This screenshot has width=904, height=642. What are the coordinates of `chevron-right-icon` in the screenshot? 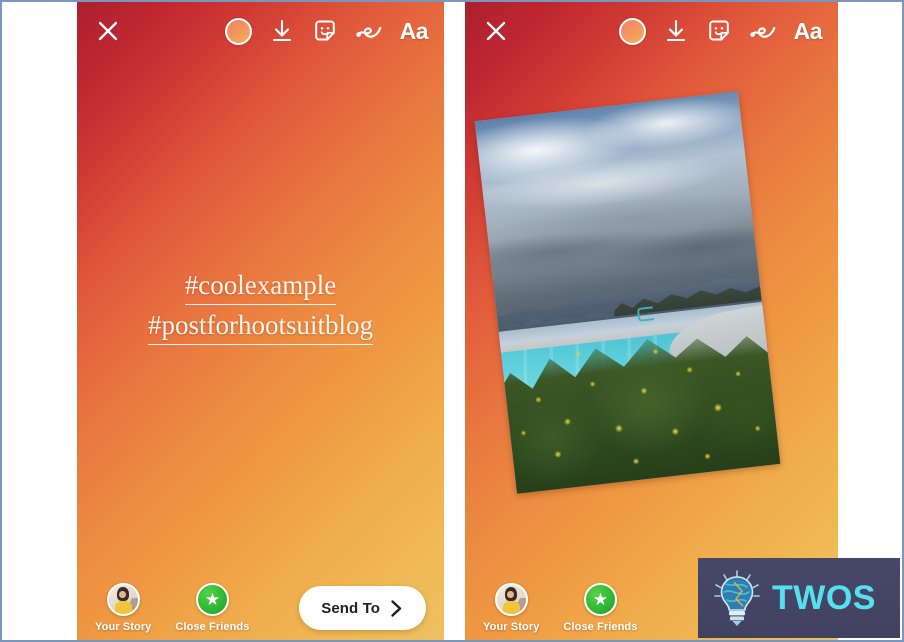 It's located at (396, 608).